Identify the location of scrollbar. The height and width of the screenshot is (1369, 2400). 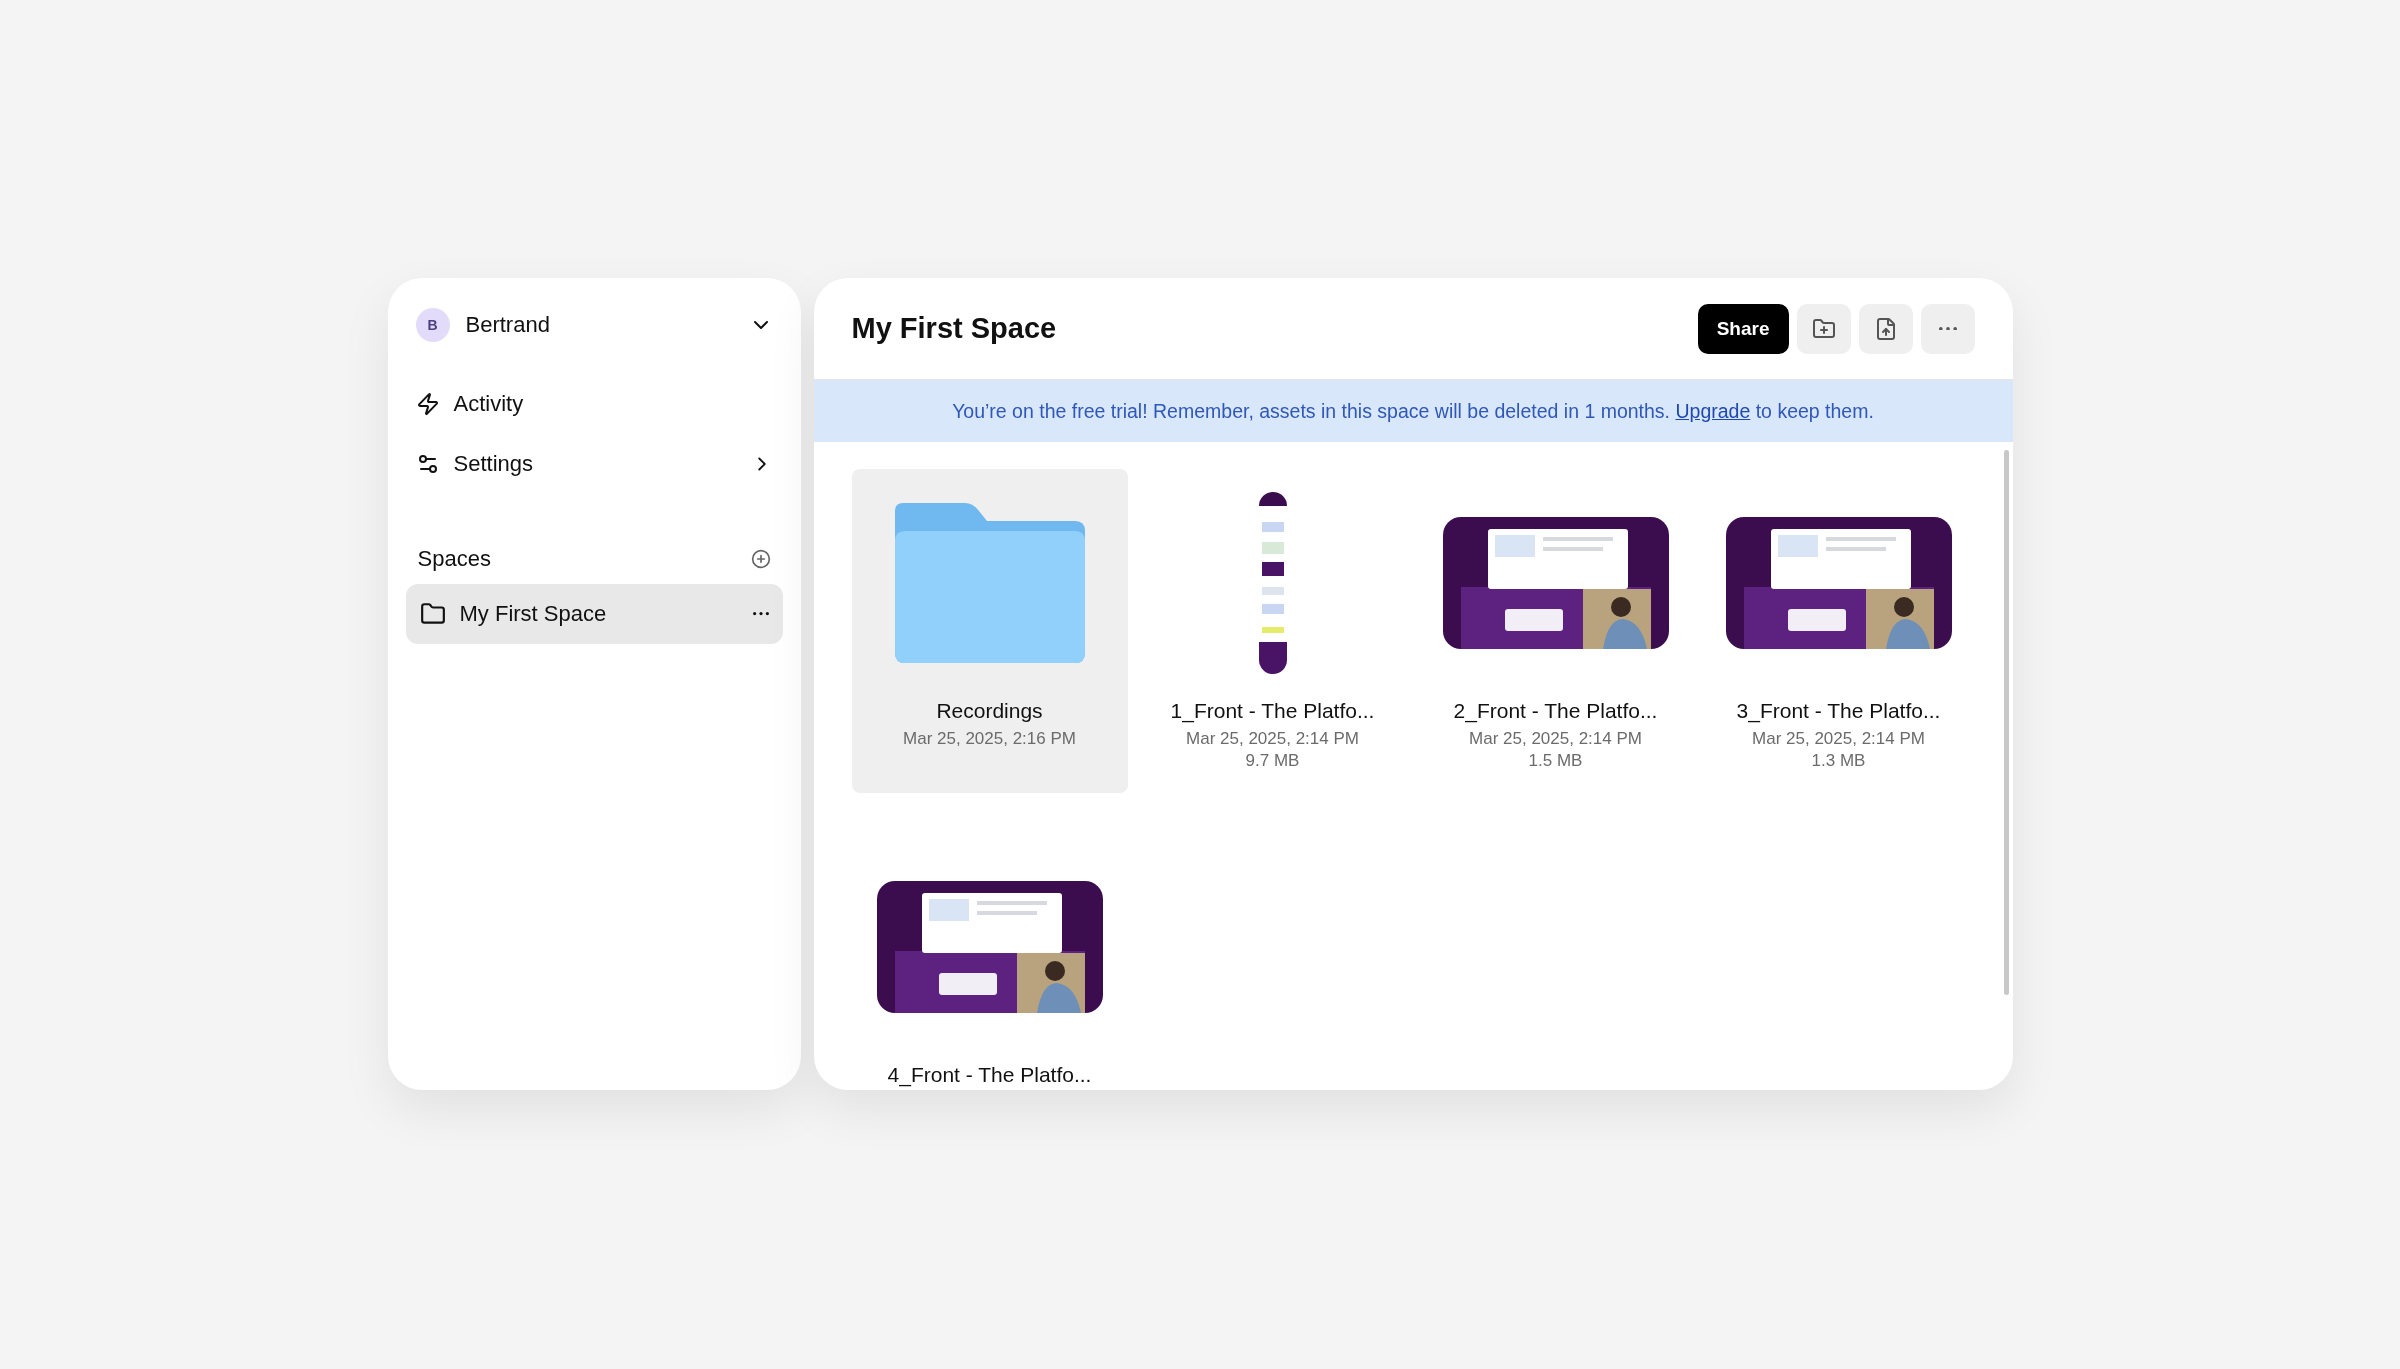
(2006, 722).